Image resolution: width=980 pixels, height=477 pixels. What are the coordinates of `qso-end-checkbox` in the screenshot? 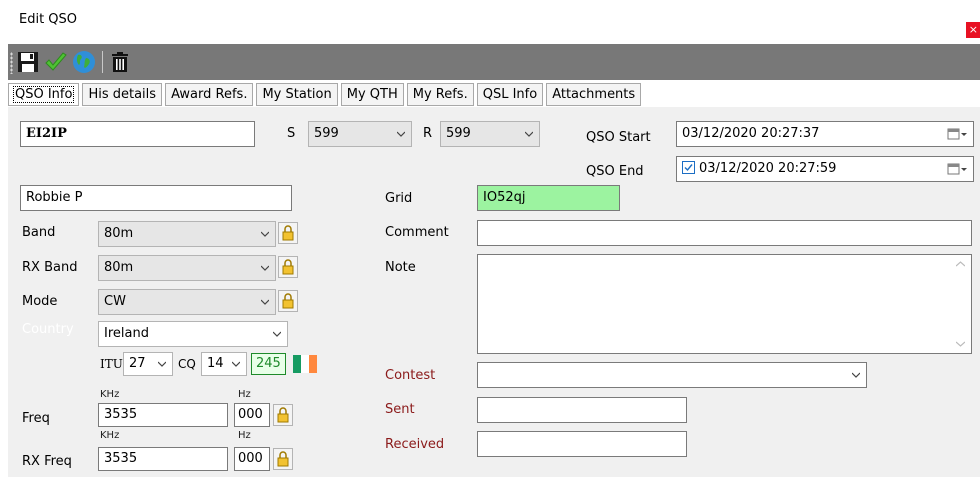 It's located at (688, 167).